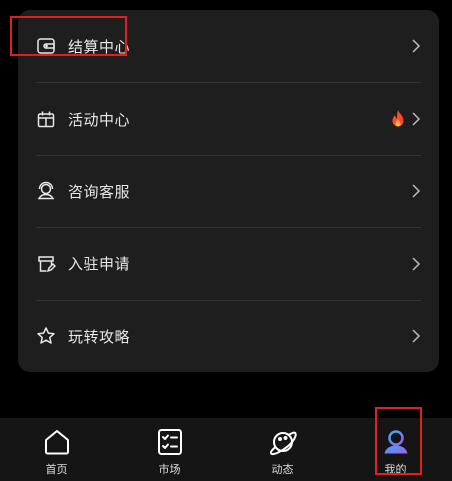 Image resolution: width=452 pixels, height=481 pixels. I want to click on gift-calendar-icon, so click(46, 119).